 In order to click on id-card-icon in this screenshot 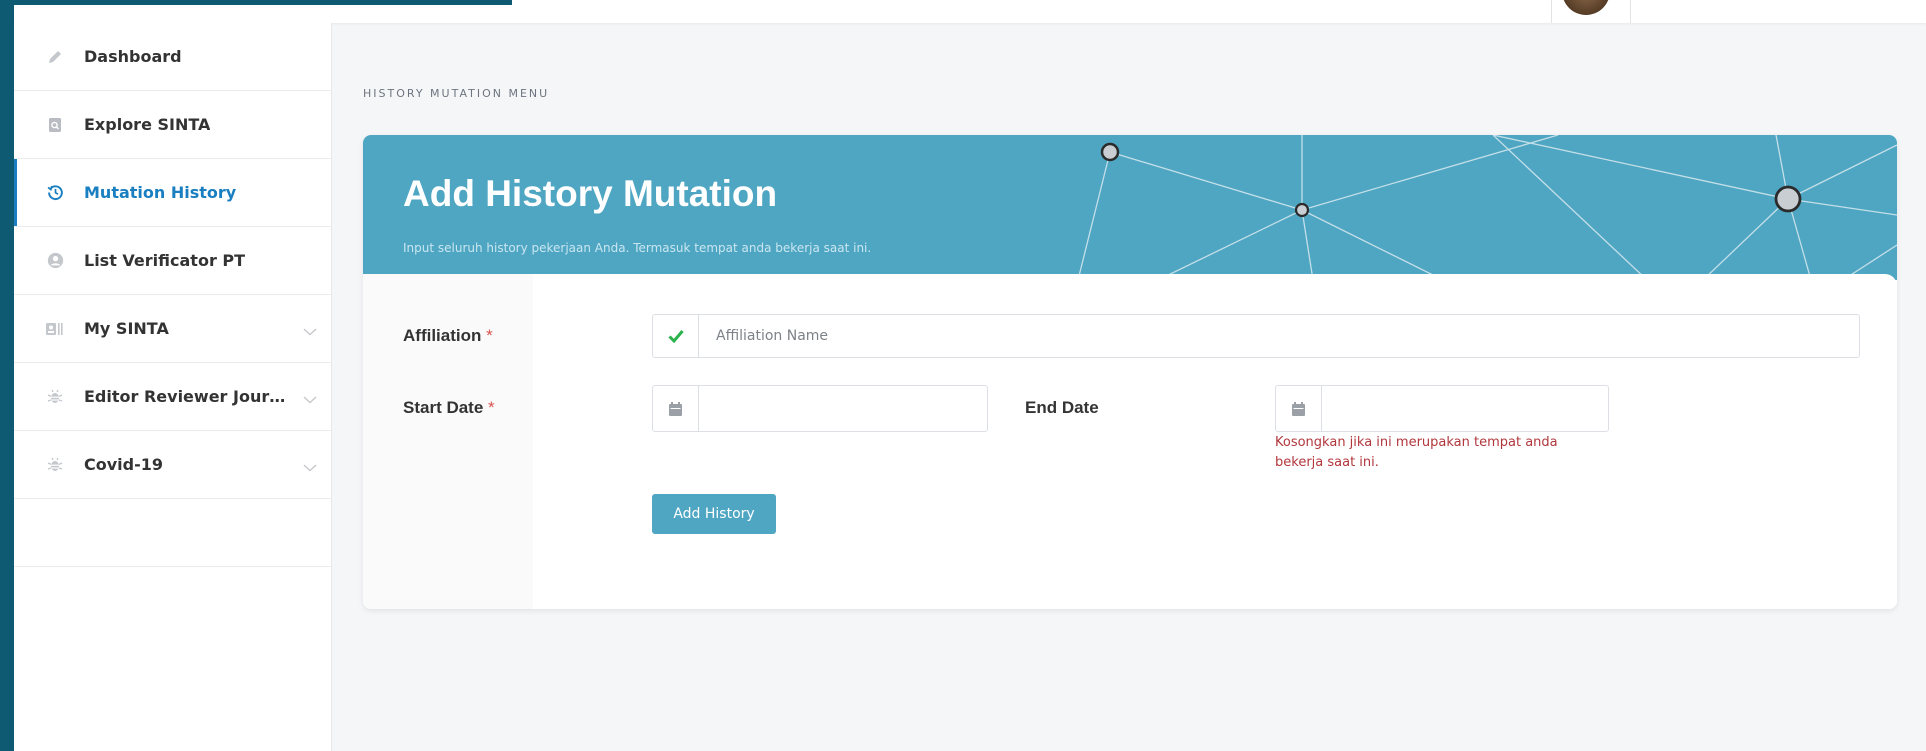, I will do `click(55, 329)`.